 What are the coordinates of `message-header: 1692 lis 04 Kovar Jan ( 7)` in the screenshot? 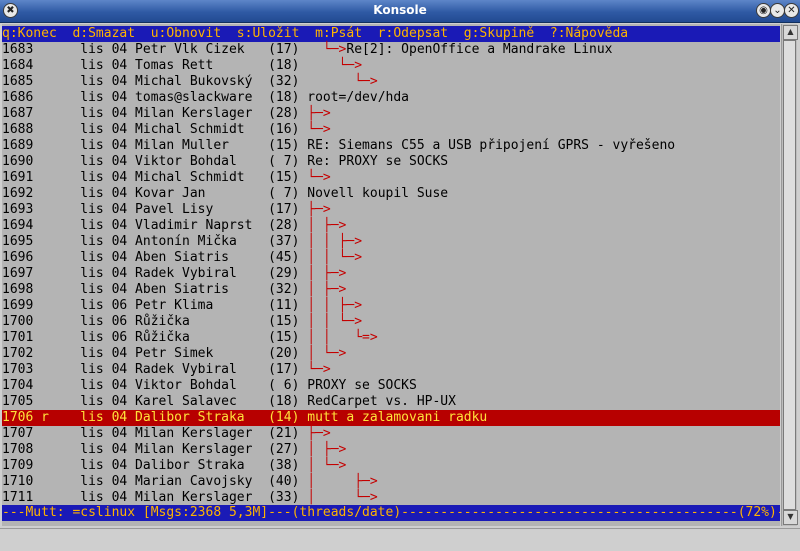 It's located at (155, 193).